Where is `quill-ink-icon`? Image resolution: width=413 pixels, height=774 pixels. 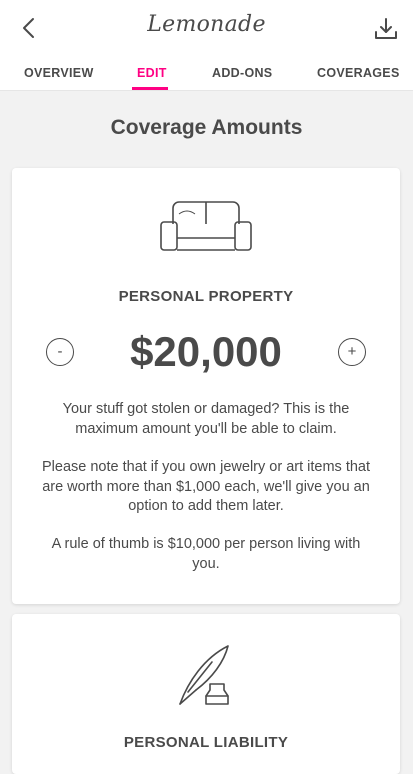
quill-ink-icon is located at coordinates (206, 677).